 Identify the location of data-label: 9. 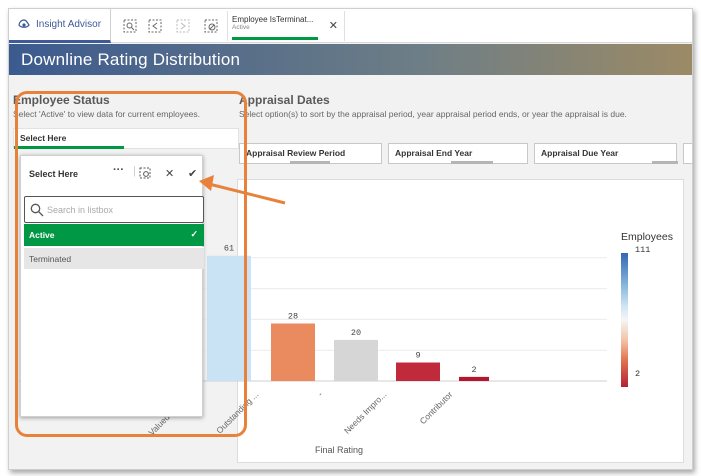
(417, 356).